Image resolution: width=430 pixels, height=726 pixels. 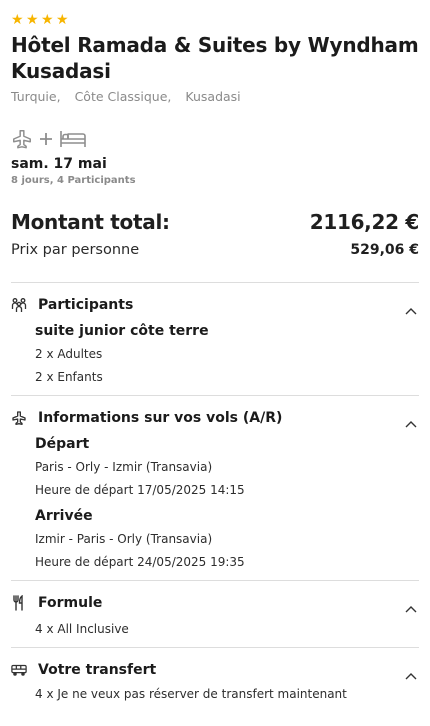 What do you see at coordinates (140, 562) in the screenshot?
I see `arrival-time: Heure de départ 24/05/2025 19:35` at bounding box center [140, 562].